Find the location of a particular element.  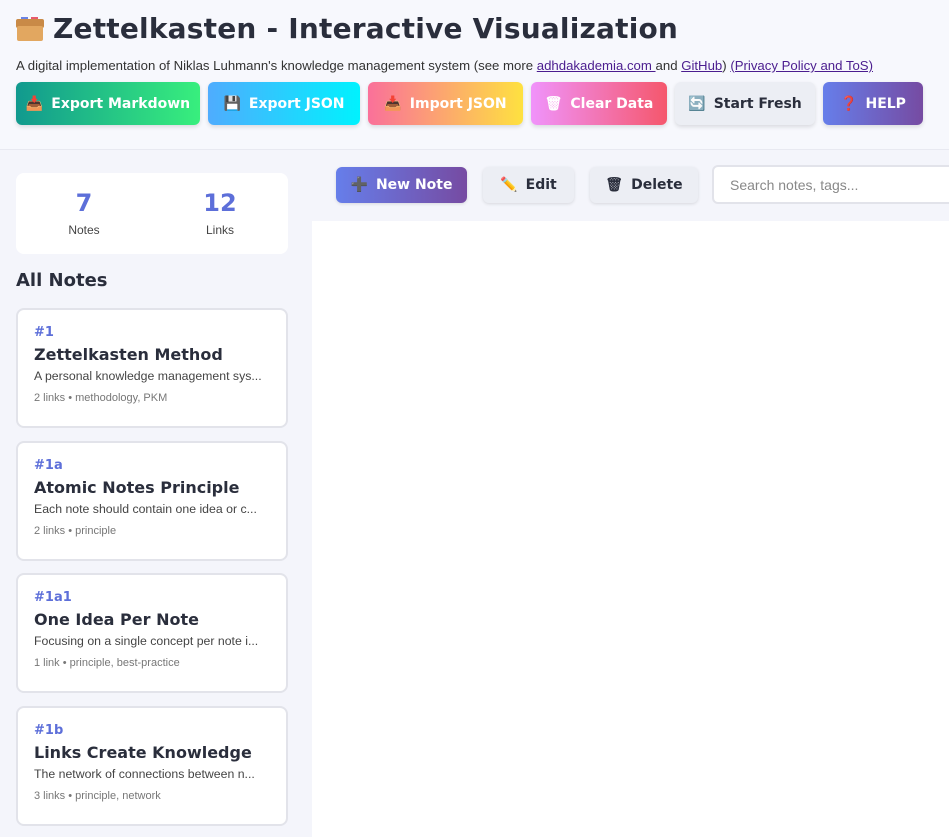

links-count-label: Links is located at coordinates (219, 230).